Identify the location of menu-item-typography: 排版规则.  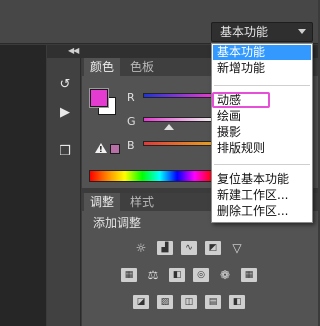
(262, 148).